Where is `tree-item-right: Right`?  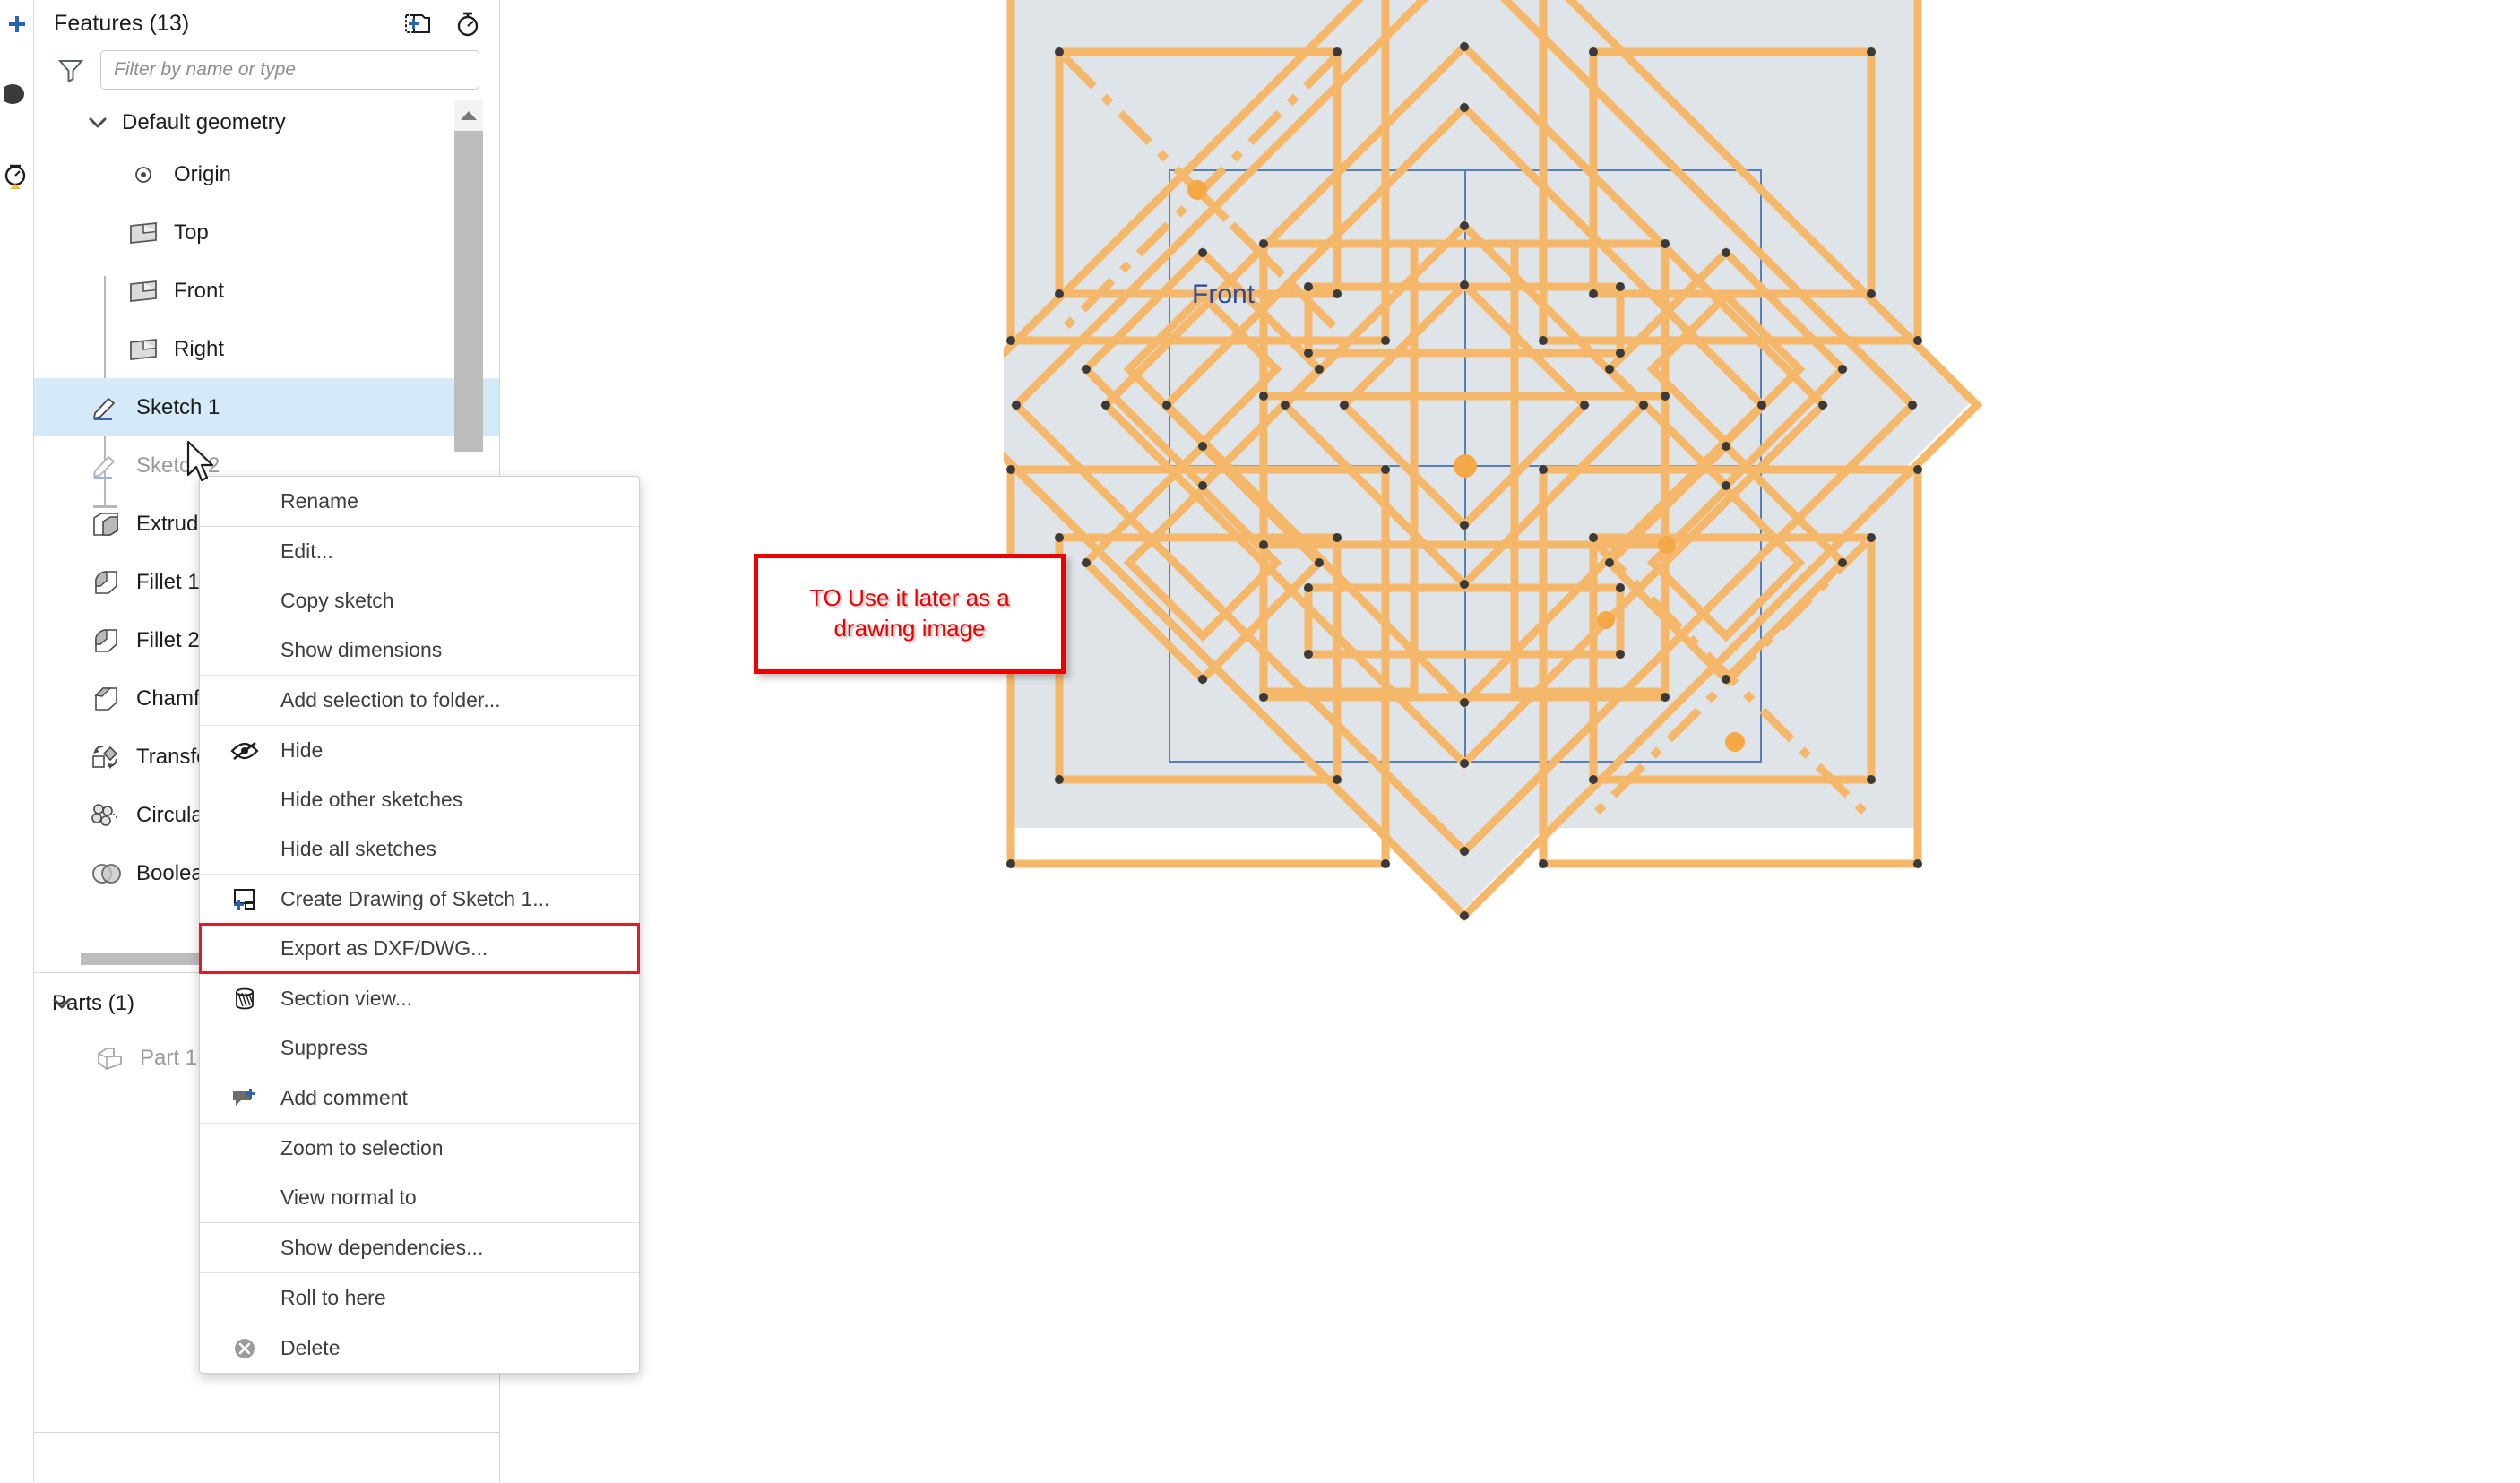
tree-item-right: Right is located at coordinates (266, 349).